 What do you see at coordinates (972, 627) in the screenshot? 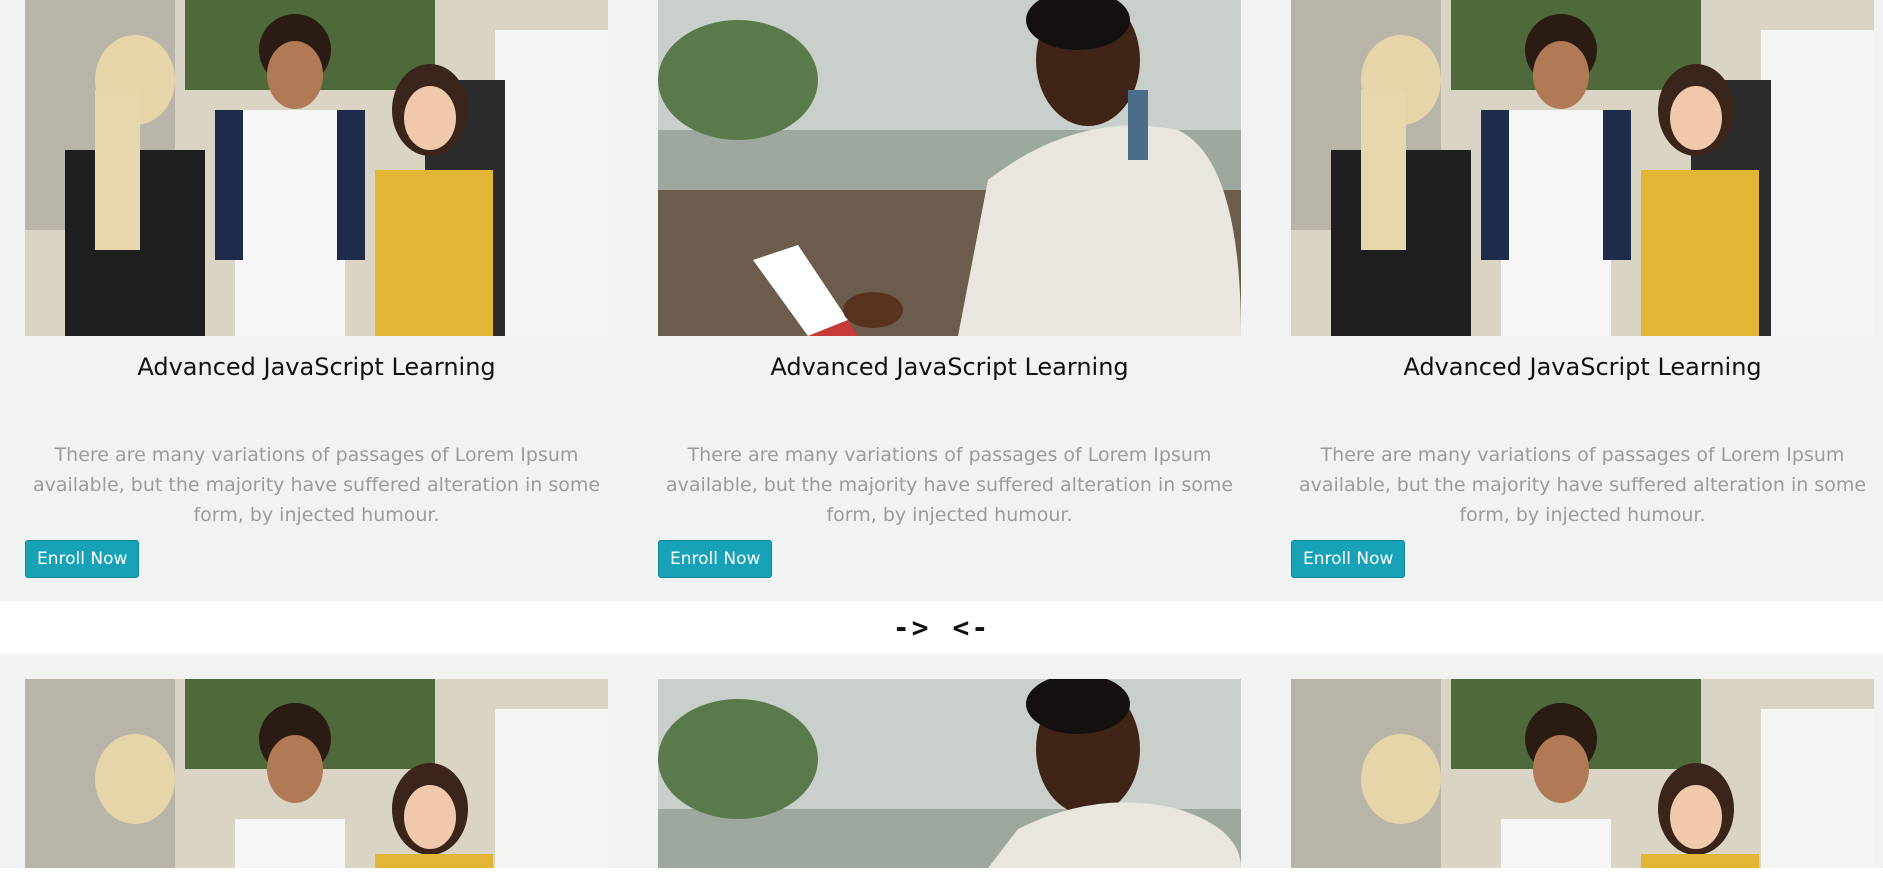
I see `carousel-prev-button: <-` at bounding box center [972, 627].